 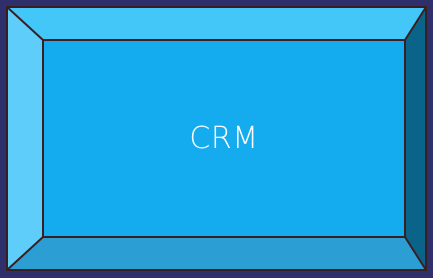 I want to click on bevel-top, so click(x=216, y=23).